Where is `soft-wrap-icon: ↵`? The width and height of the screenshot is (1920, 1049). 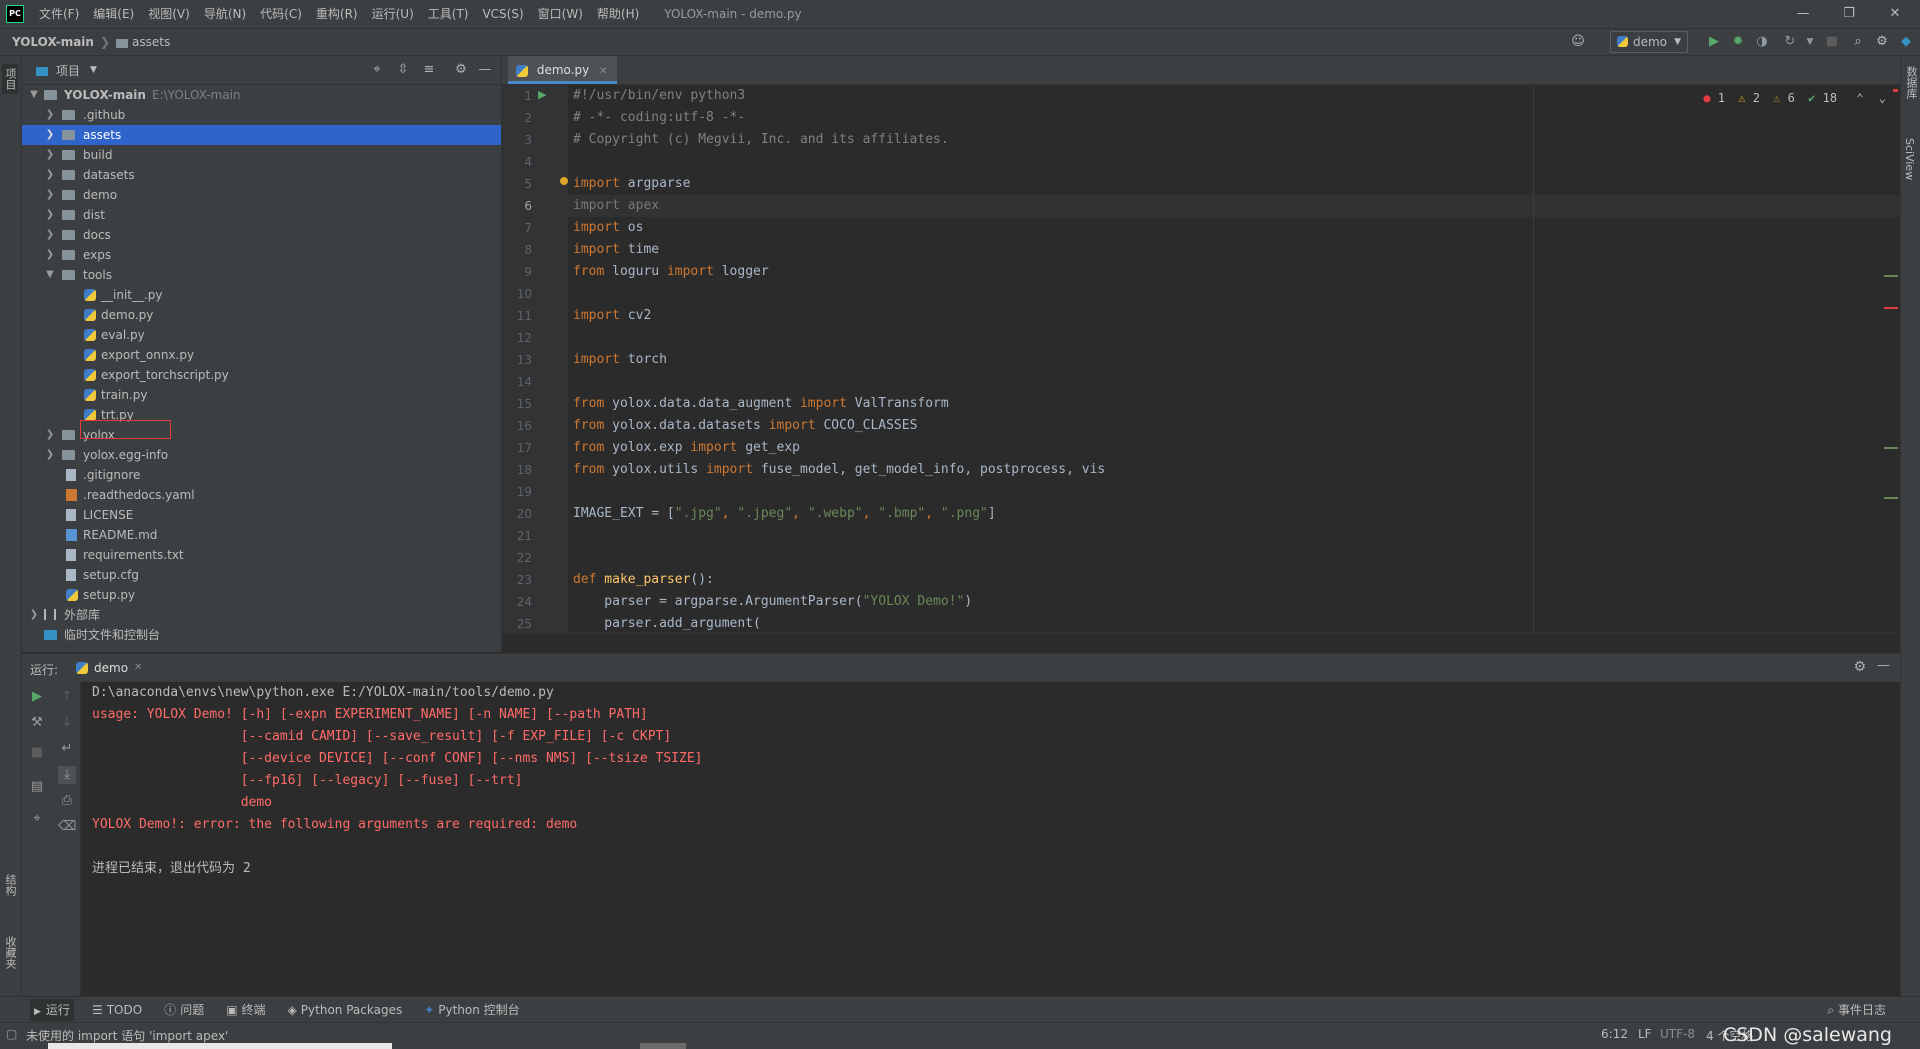
soft-wrap-icon: ↵ is located at coordinates (67, 749).